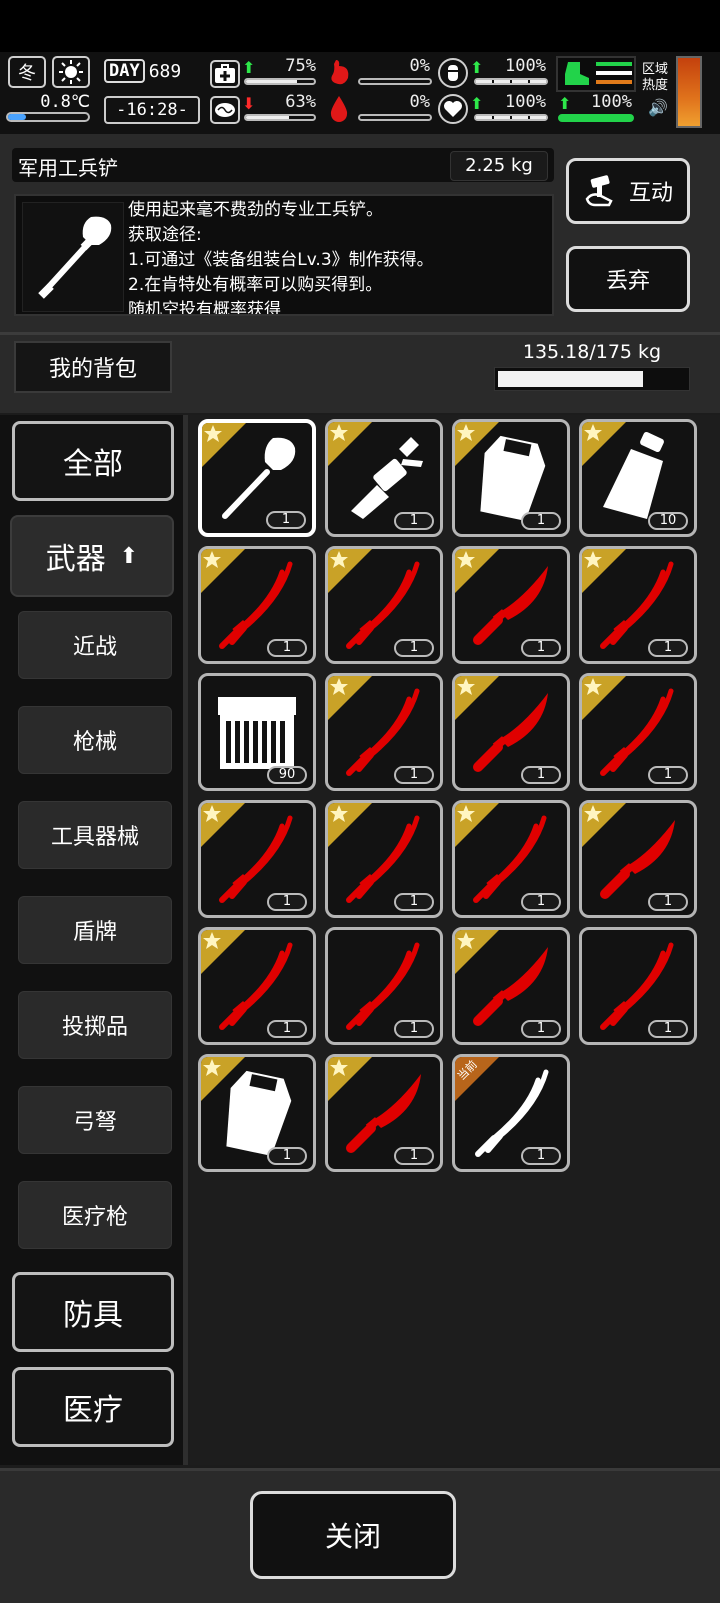 The height and width of the screenshot is (1603, 720). Describe the element at coordinates (165, 71) in the screenshot. I see `day-value: 689` at that location.